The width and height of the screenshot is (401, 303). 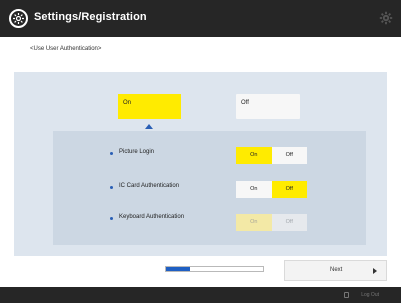 What do you see at coordinates (268, 106) in the screenshot?
I see `use-auth-off-button: Off` at bounding box center [268, 106].